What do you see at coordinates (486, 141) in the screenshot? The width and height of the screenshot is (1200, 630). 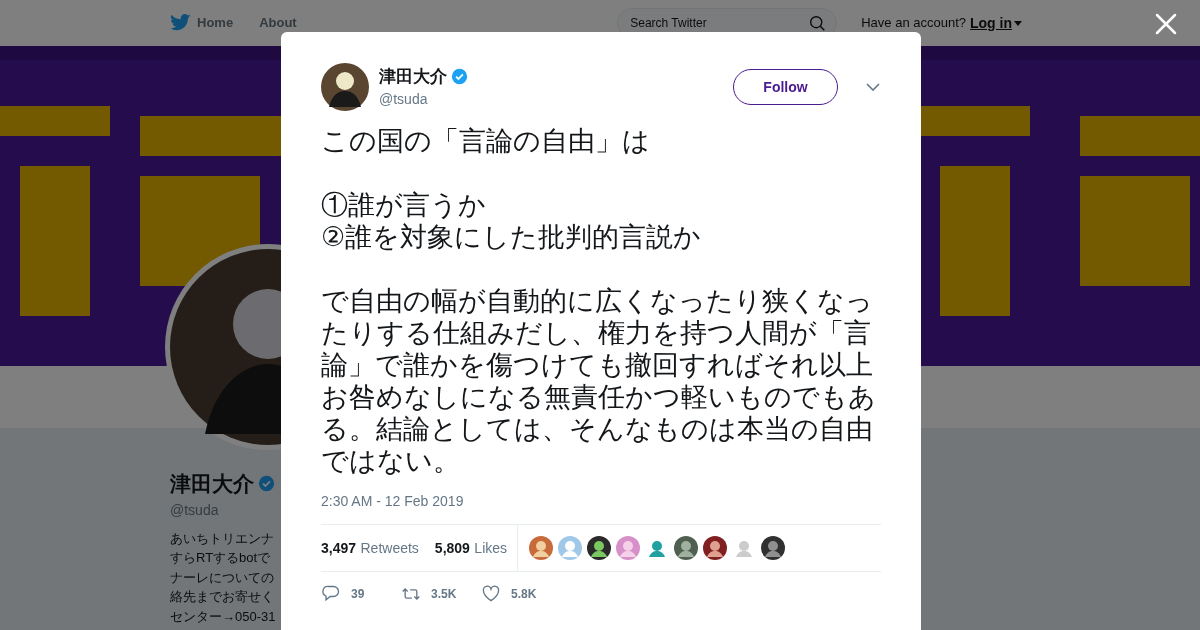 I see `tweet-text: この国の「言論の自由」は` at bounding box center [486, 141].